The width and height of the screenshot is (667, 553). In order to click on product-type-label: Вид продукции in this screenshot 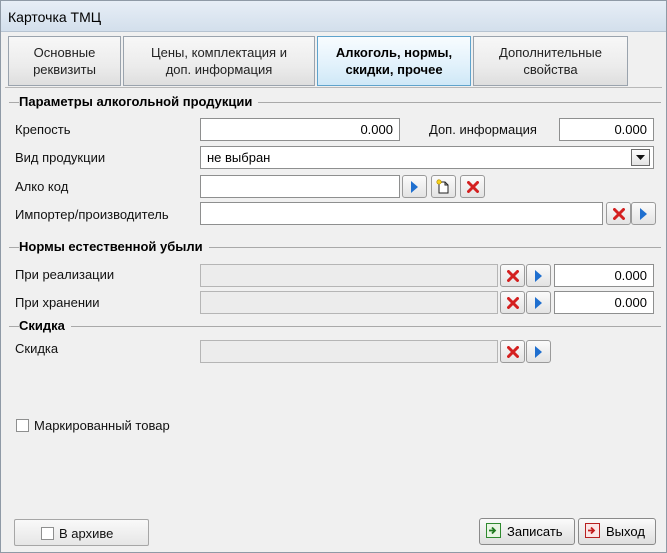, I will do `click(60, 157)`.